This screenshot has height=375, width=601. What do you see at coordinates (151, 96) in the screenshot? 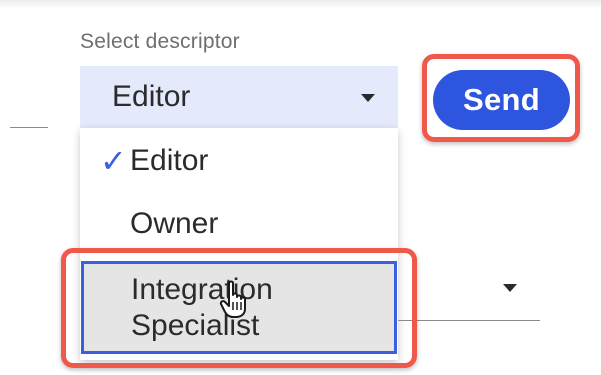
I see `select-current-value: Editor` at bounding box center [151, 96].